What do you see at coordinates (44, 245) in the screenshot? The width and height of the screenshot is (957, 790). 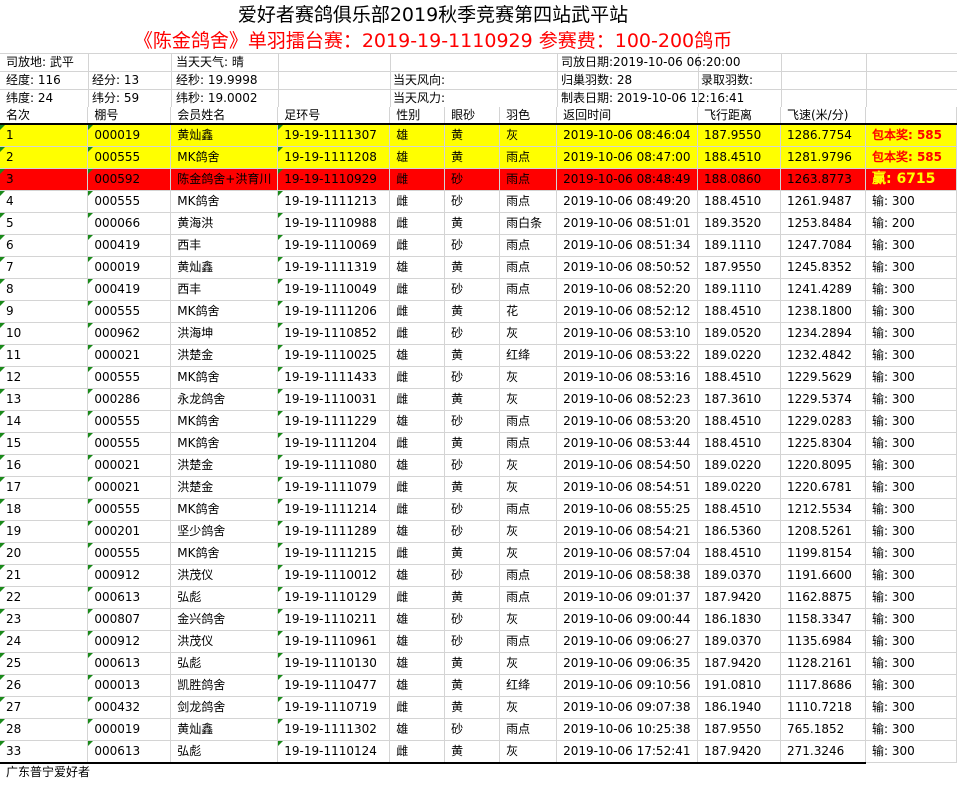 I see `table-cell: 6` at bounding box center [44, 245].